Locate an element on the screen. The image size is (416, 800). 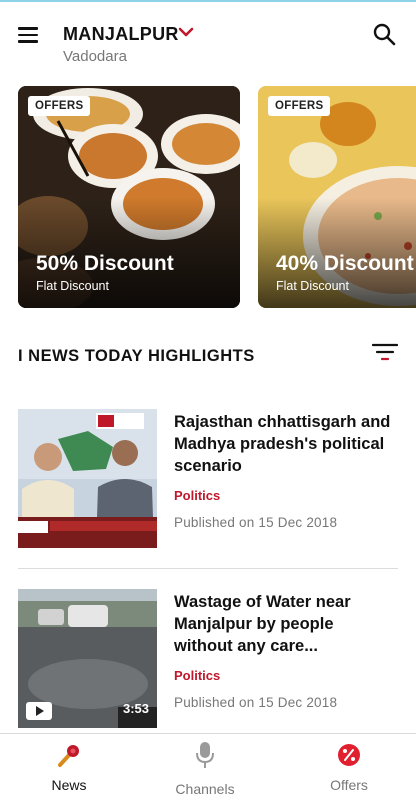
nav-item-channels: Channels is located at coordinates (205, 767).